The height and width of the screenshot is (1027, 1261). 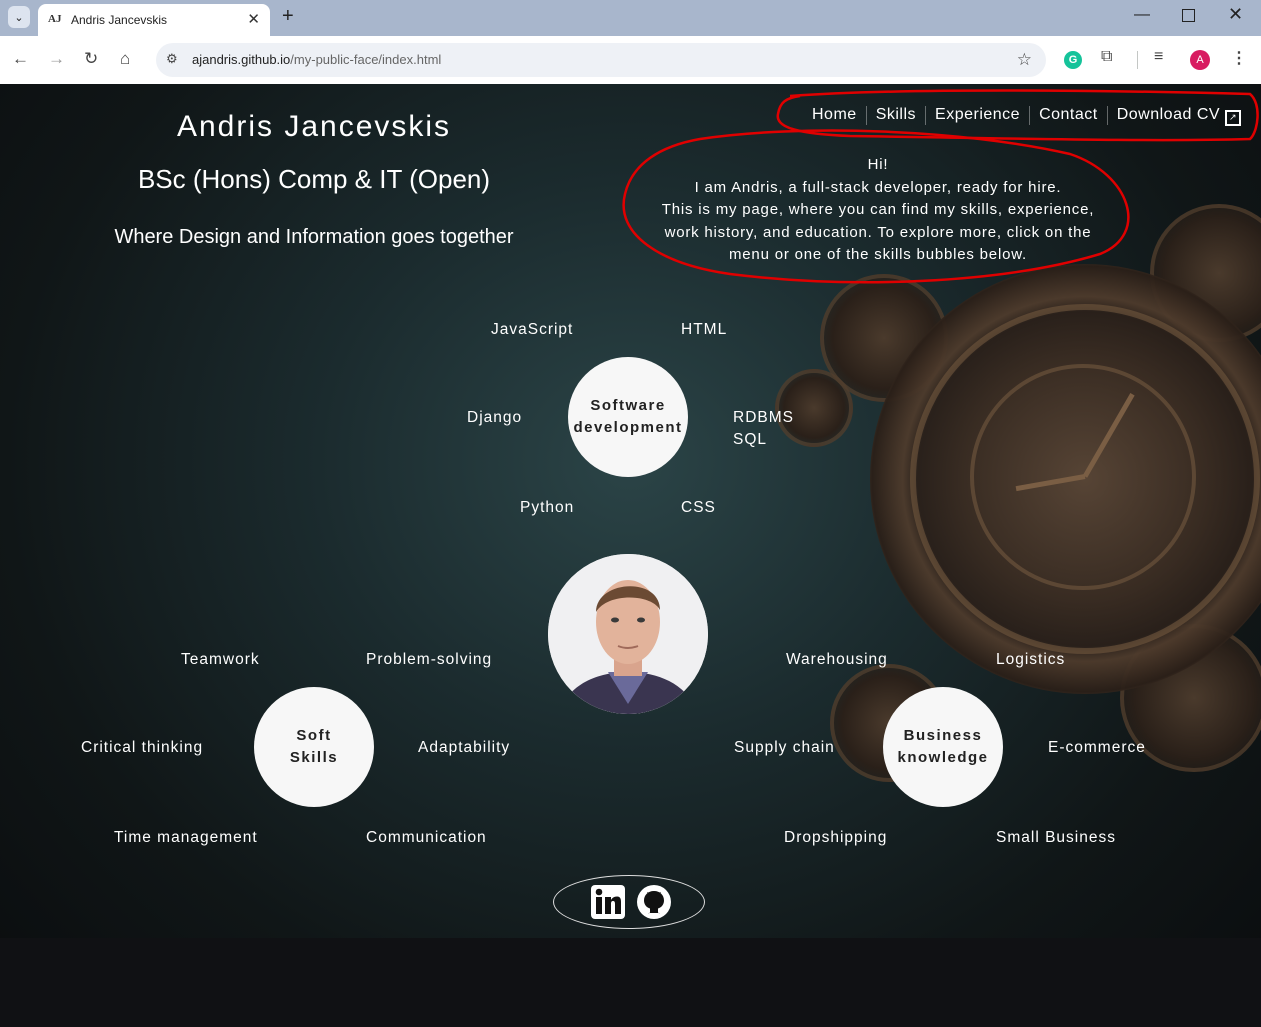 I want to click on skill-logistics: Logistics, so click(x=1031, y=659).